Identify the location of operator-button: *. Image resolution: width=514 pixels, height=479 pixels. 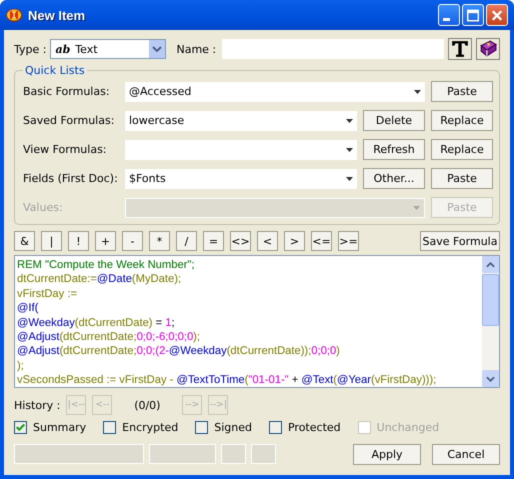
(159, 241).